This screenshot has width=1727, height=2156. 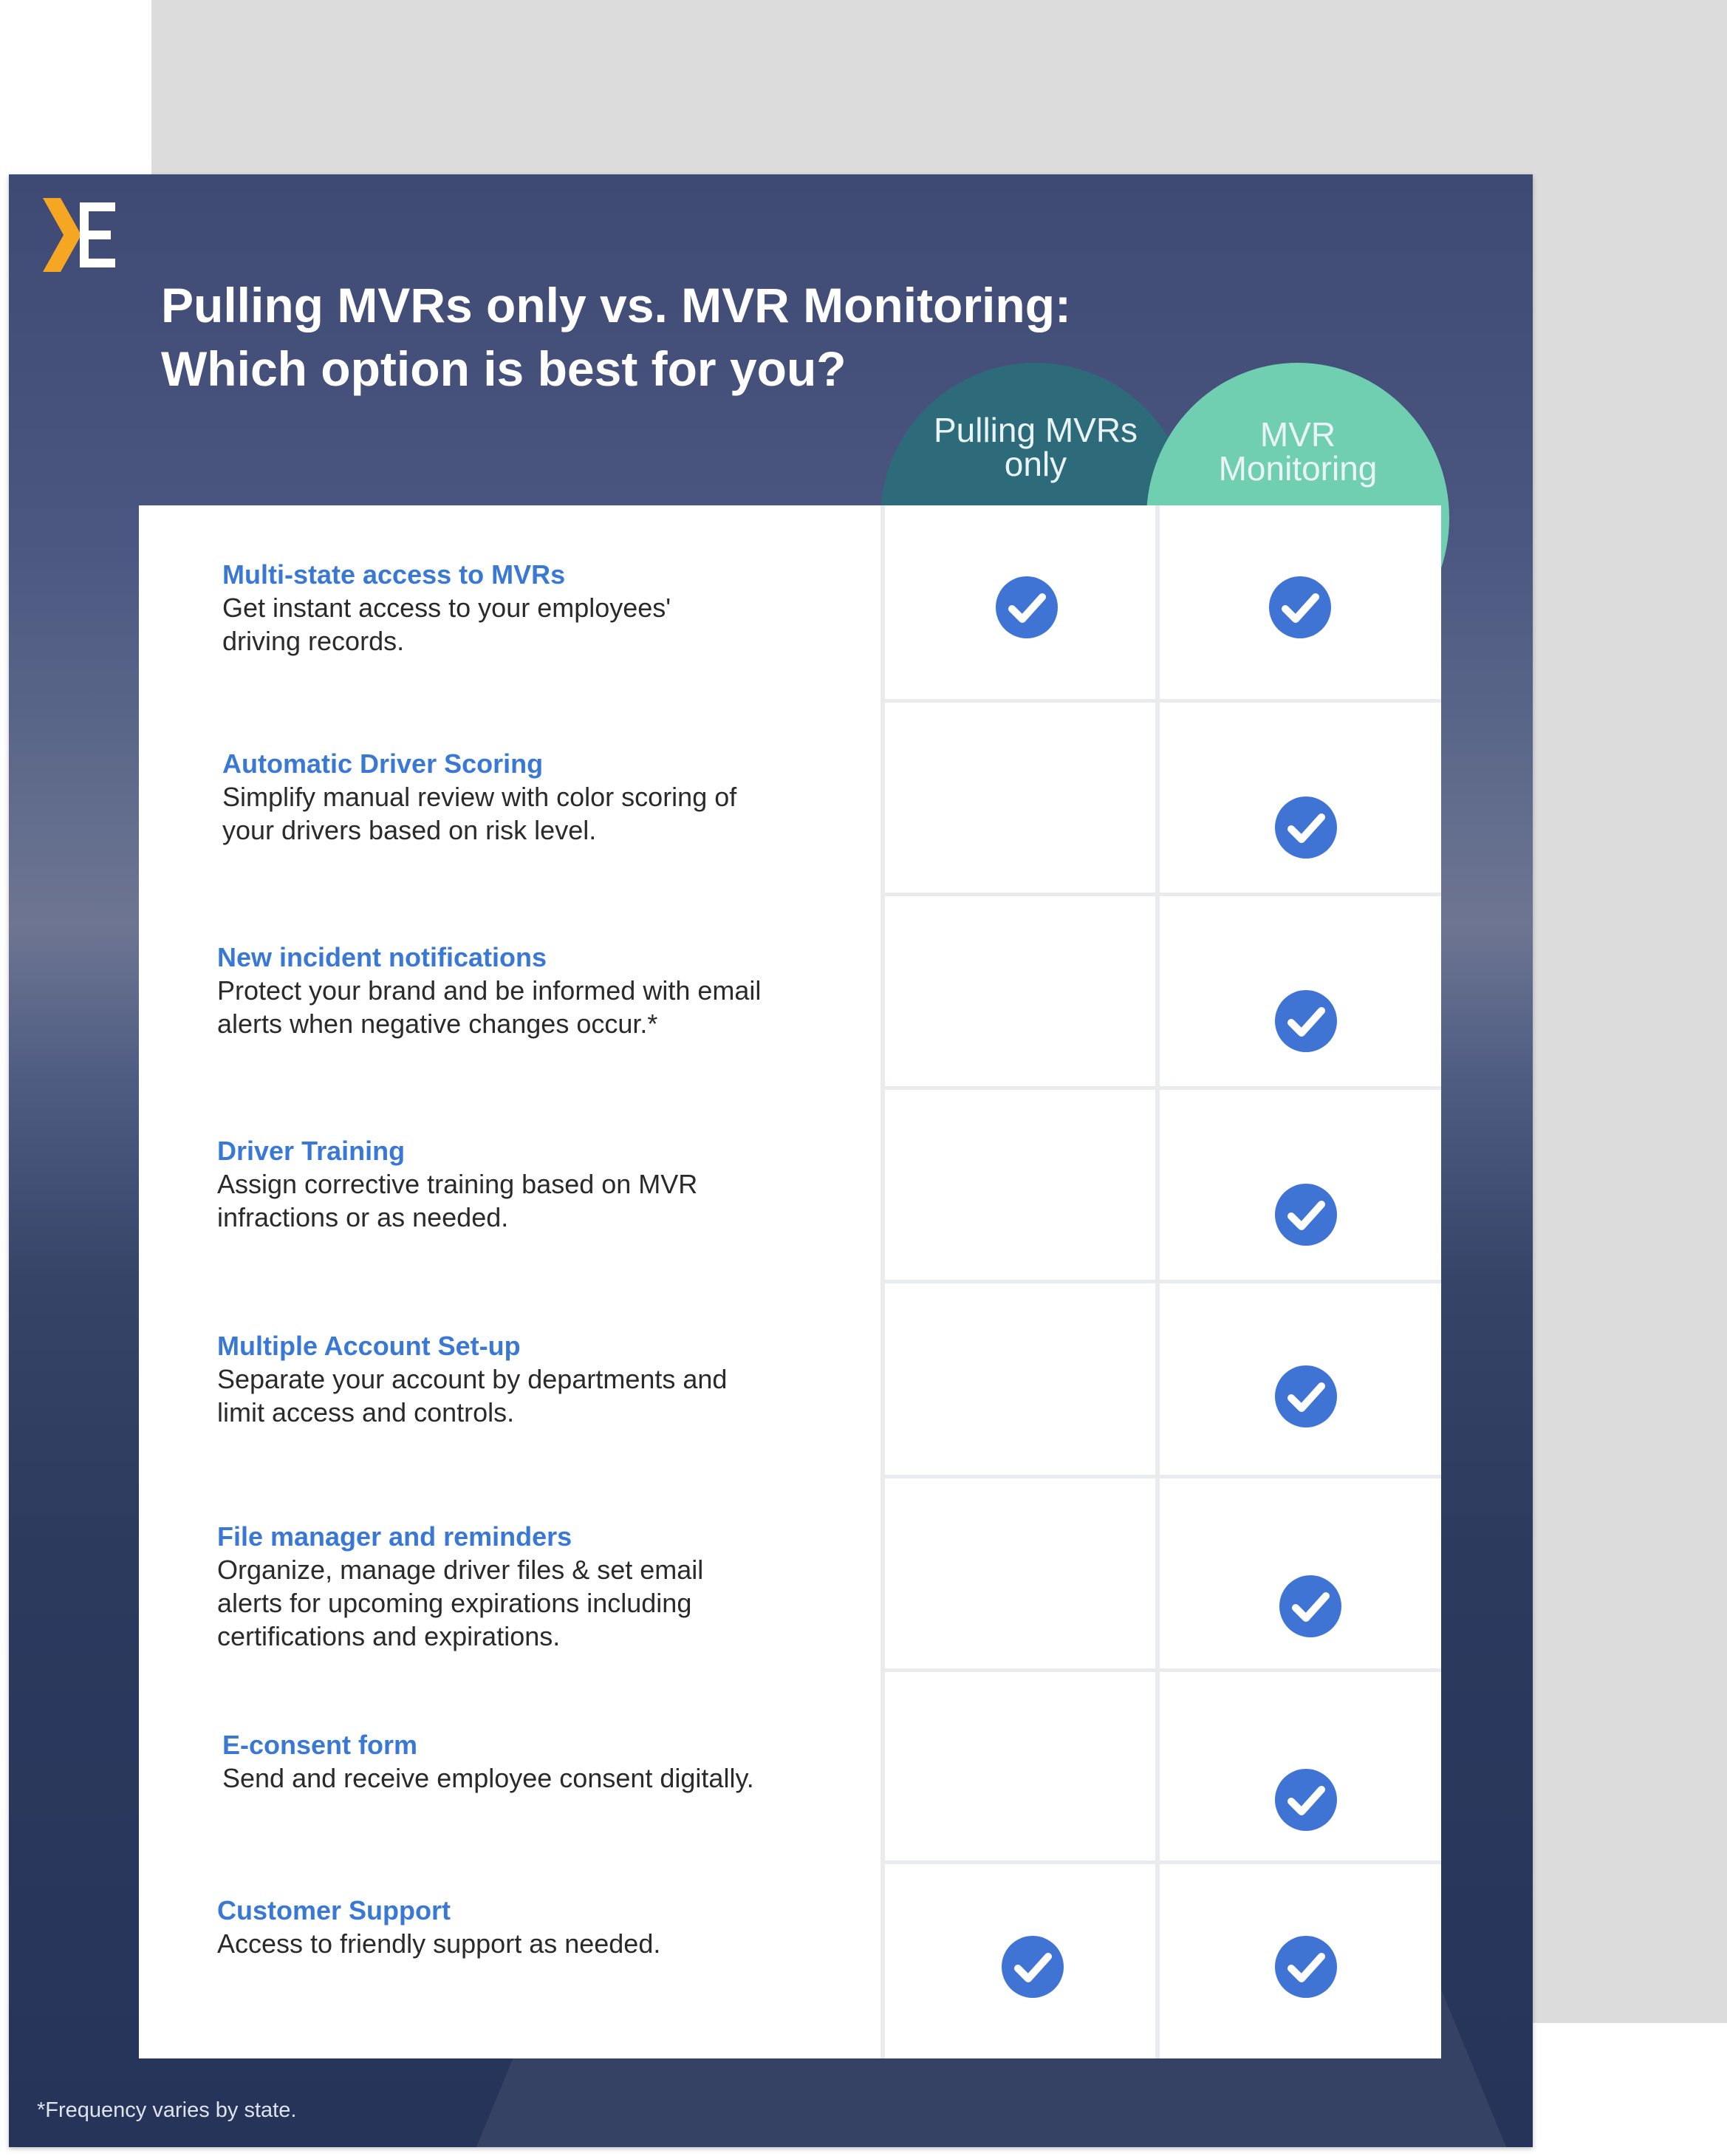 What do you see at coordinates (79, 235) in the screenshot?
I see `company-logo` at bounding box center [79, 235].